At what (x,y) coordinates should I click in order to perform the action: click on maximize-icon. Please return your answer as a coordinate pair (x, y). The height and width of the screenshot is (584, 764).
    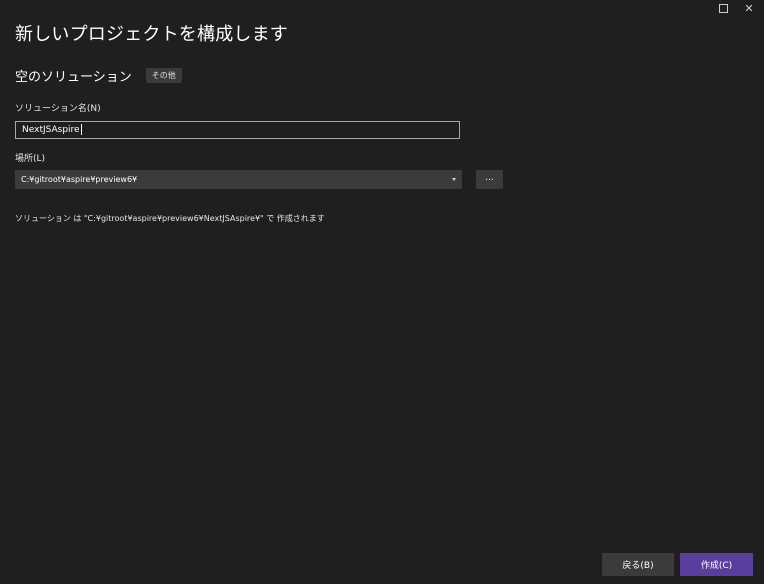
    Looking at the image, I should click on (723, 8).